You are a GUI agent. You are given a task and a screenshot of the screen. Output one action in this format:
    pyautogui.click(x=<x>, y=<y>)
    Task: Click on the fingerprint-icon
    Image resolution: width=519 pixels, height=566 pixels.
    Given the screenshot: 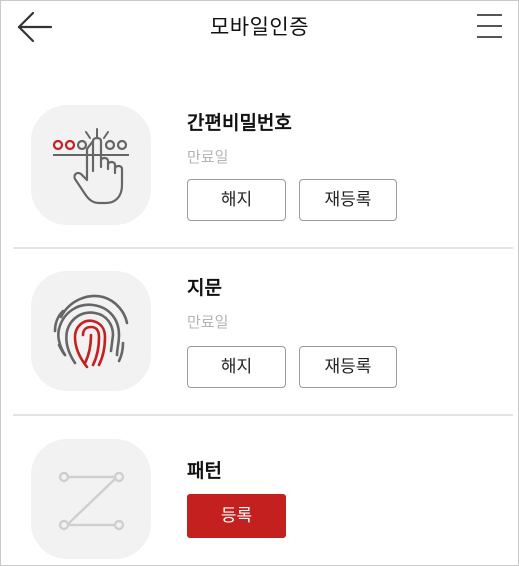 What is the action you would take?
    pyautogui.click(x=91, y=331)
    